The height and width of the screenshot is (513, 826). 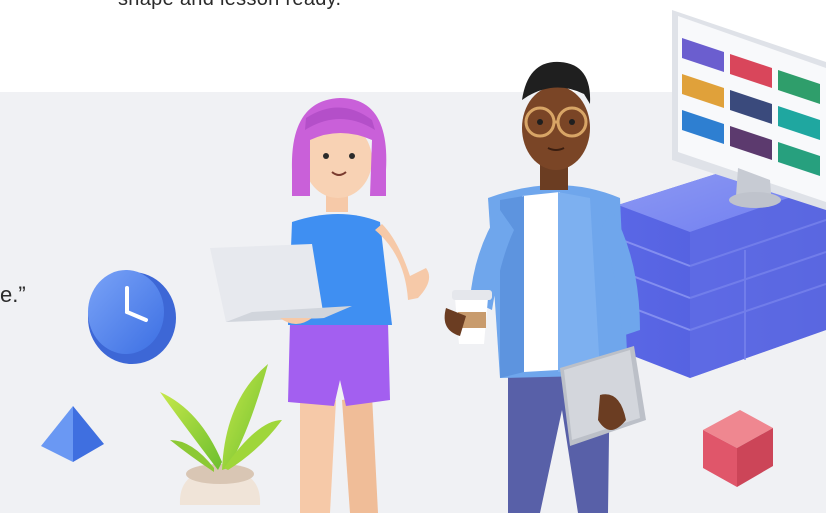 What do you see at coordinates (221, 434) in the screenshot?
I see `plant` at bounding box center [221, 434].